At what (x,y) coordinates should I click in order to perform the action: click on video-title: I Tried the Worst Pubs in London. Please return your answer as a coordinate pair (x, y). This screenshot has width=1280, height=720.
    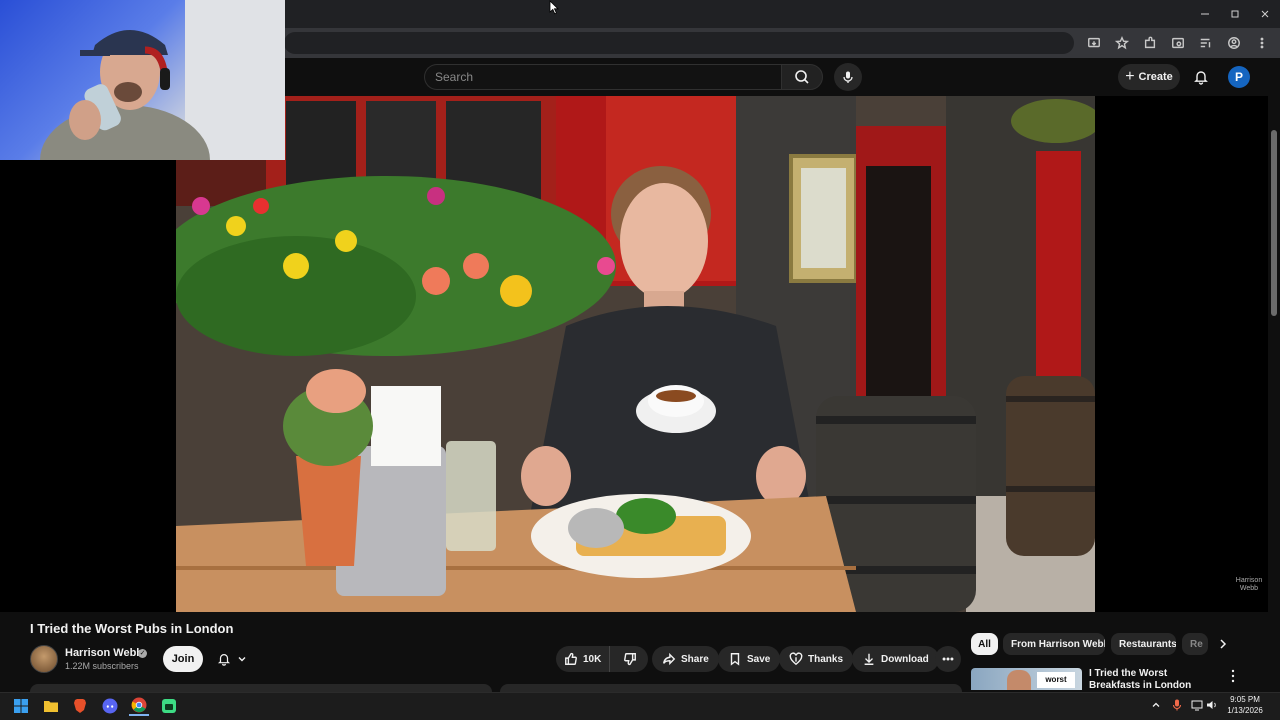
    Looking at the image, I should click on (132, 628).